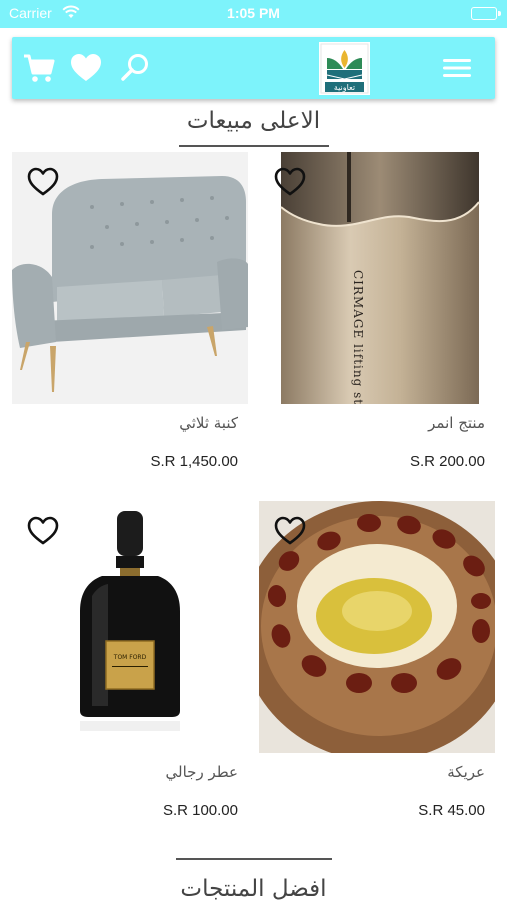 This screenshot has width=507, height=900. What do you see at coordinates (447, 461) in the screenshot?
I see `product-price: S.R 200.00` at bounding box center [447, 461].